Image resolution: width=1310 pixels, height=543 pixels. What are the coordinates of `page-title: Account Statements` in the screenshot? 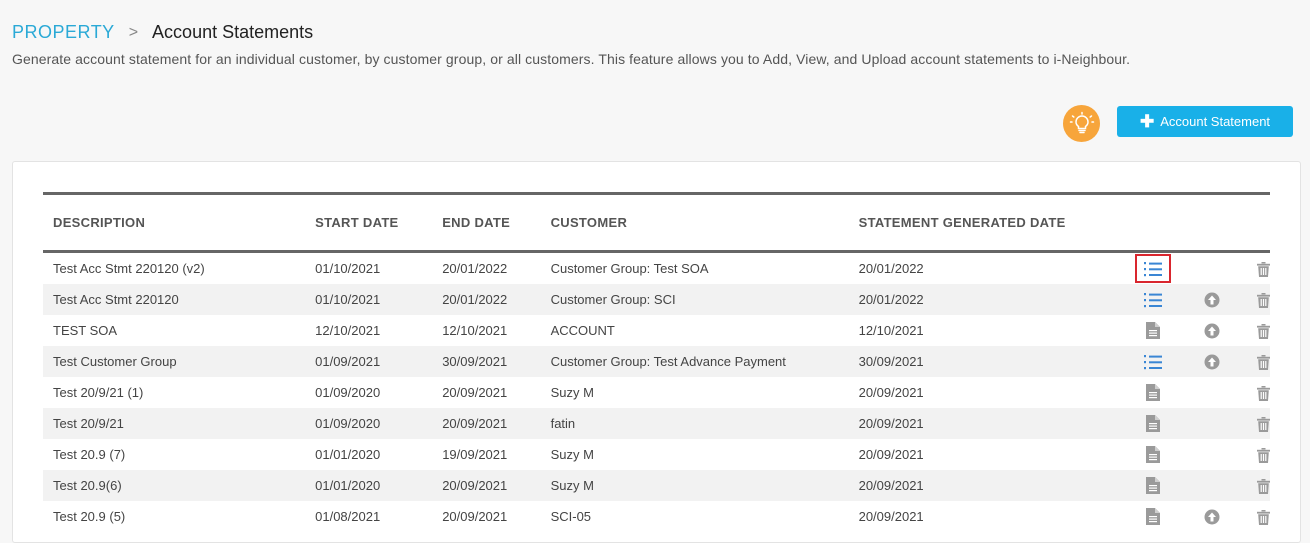 It's located at (233, 32).